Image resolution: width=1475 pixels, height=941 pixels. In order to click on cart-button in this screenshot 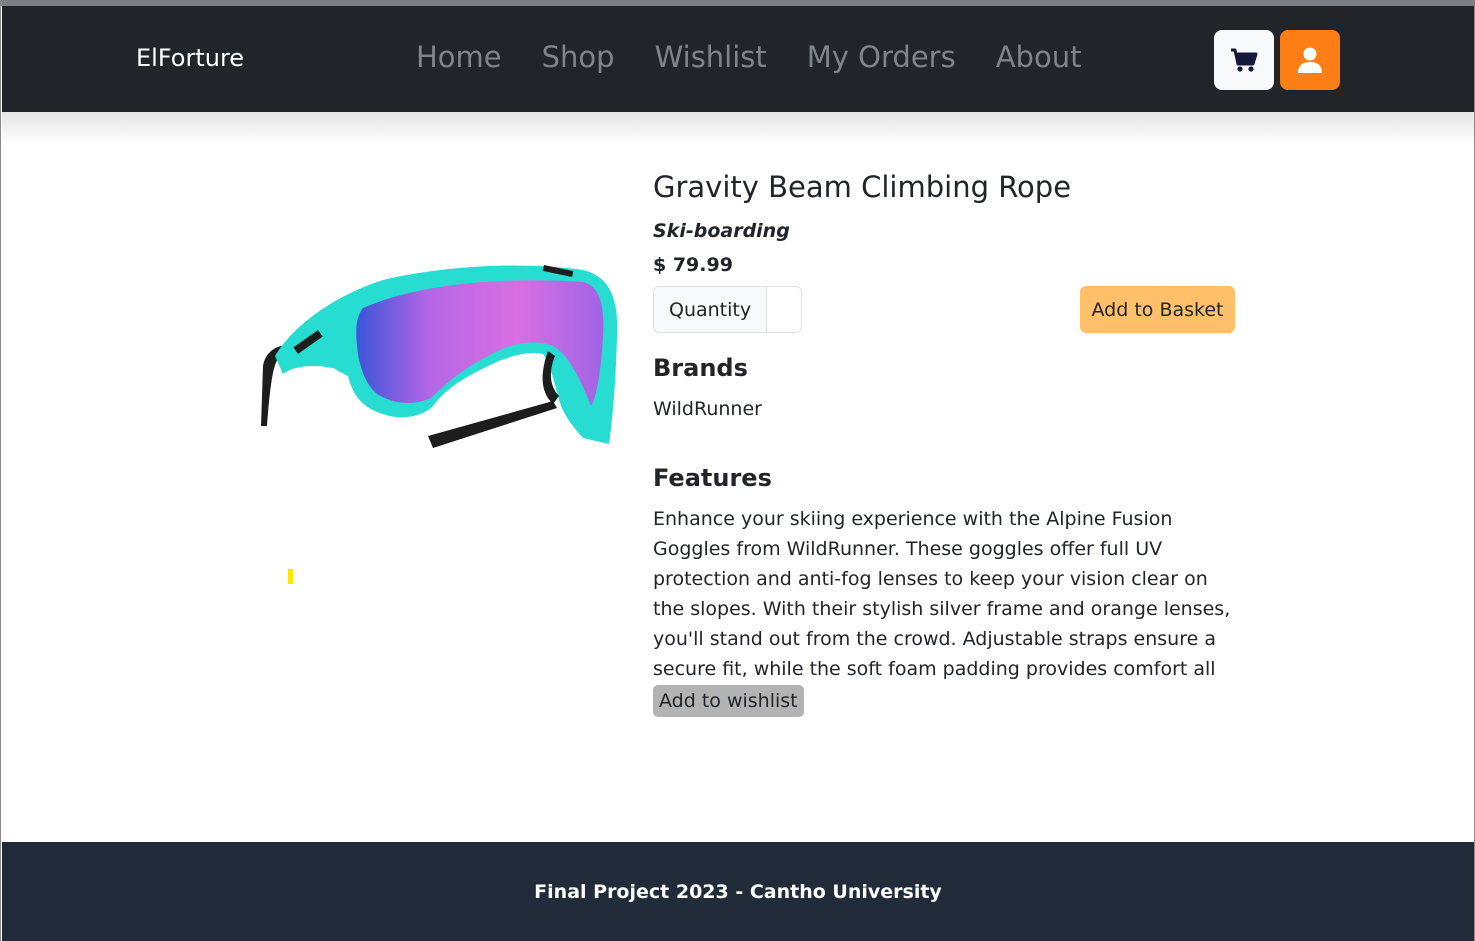, I will do `click(1244, 60)`.